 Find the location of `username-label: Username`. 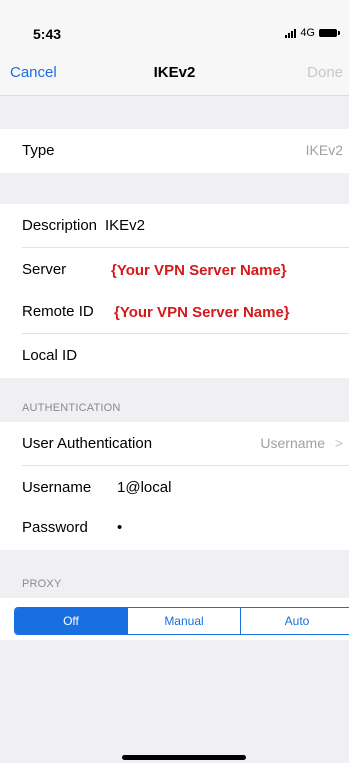

username-label: Username is located at coordinates (57, 487).